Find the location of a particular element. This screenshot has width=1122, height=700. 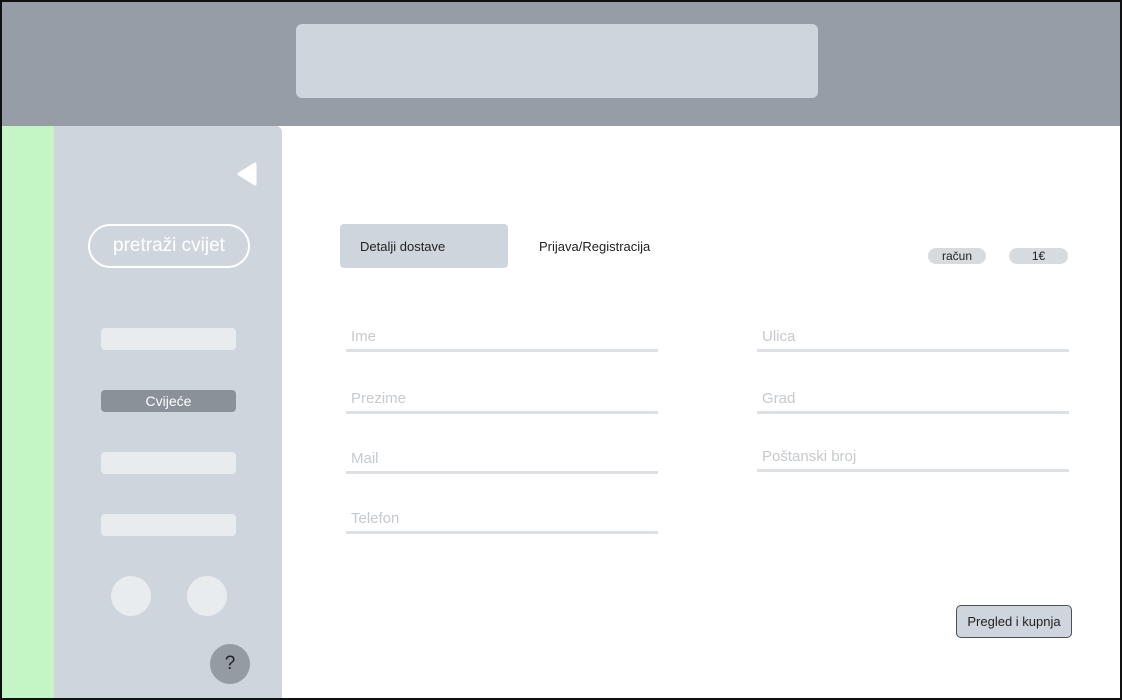

first-name-input is located at coordinates (502, 337).